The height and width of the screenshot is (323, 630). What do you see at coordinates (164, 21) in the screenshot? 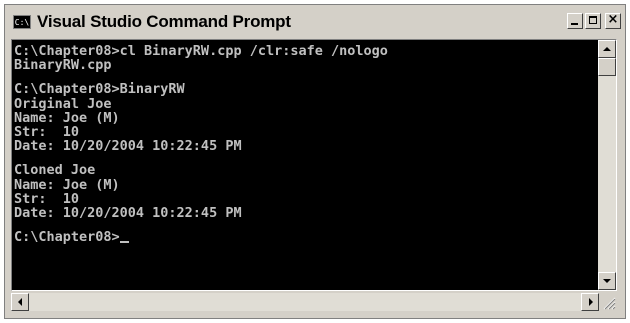
I see `window-title: Visual Studio Command Prompt` at bounding box center [164, 21].